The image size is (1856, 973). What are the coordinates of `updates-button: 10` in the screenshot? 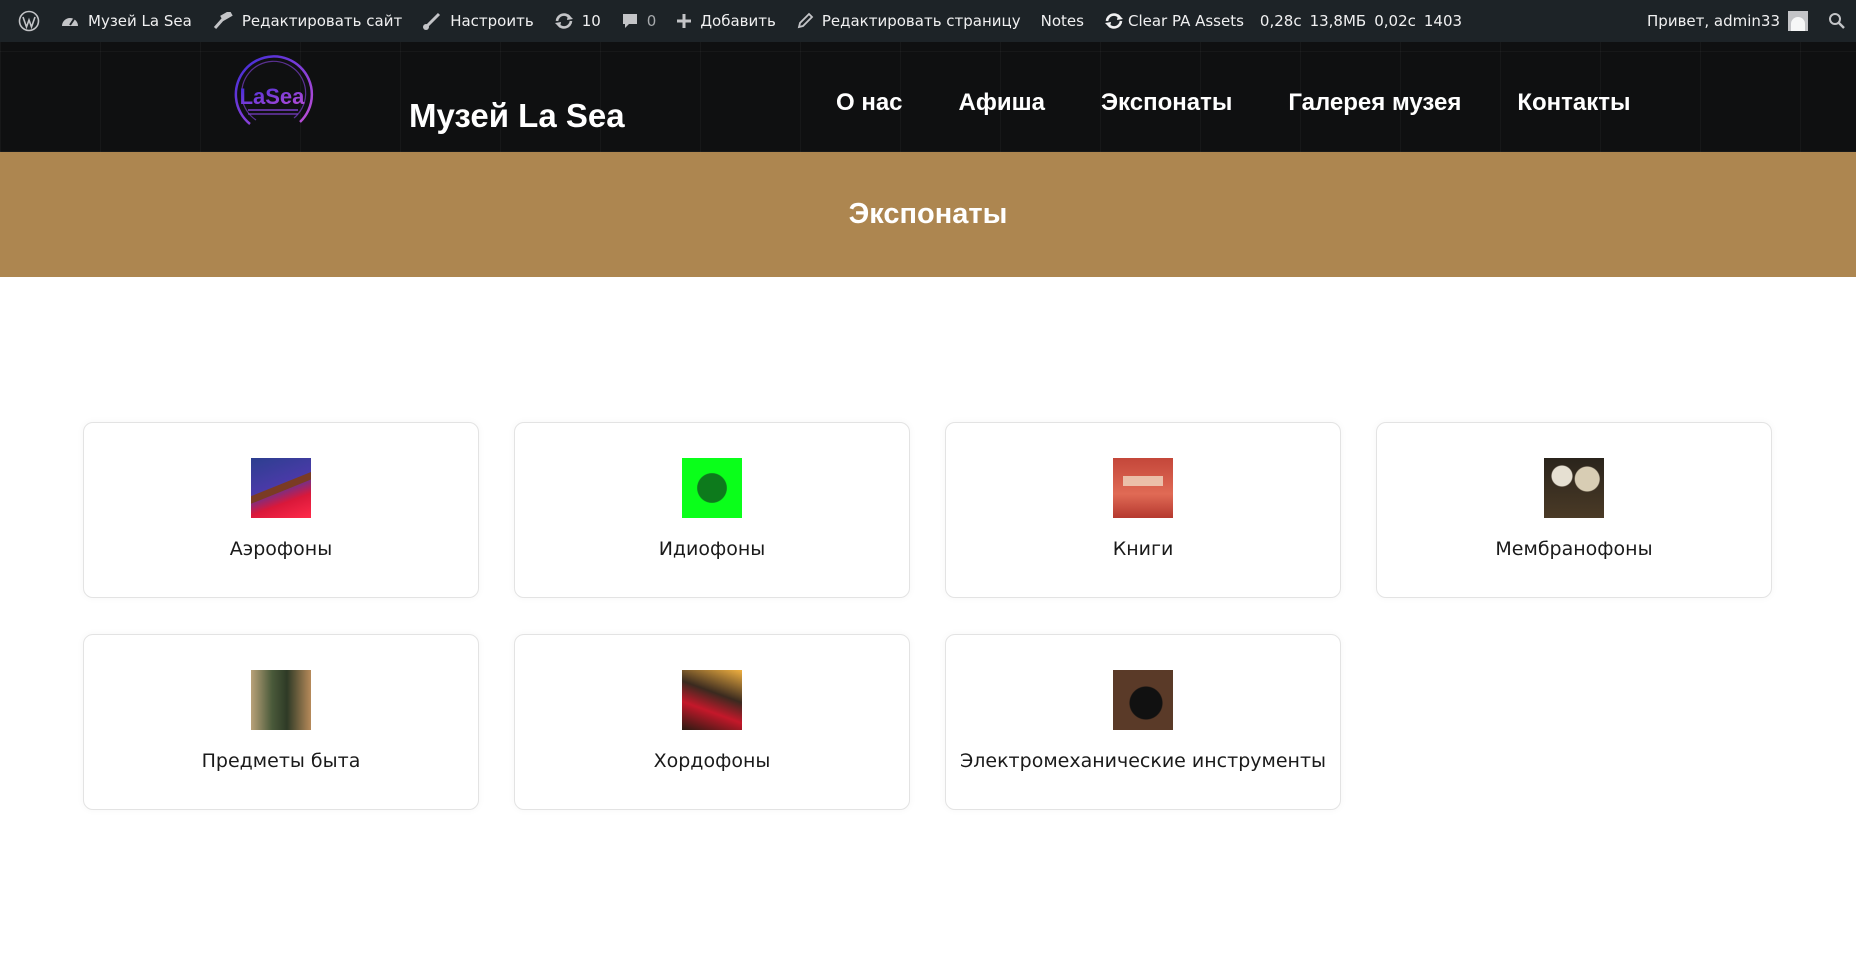 It's located at (577, 21).